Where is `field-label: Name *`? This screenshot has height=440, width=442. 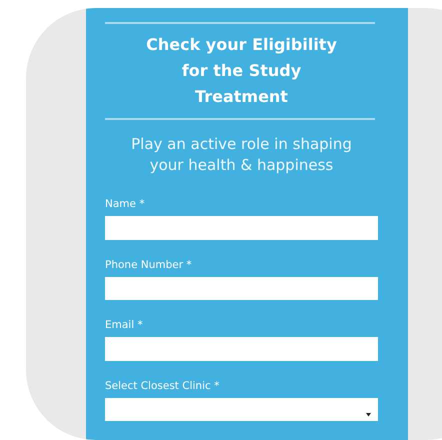 field-label: Name * is located at coordinates (125, 204).